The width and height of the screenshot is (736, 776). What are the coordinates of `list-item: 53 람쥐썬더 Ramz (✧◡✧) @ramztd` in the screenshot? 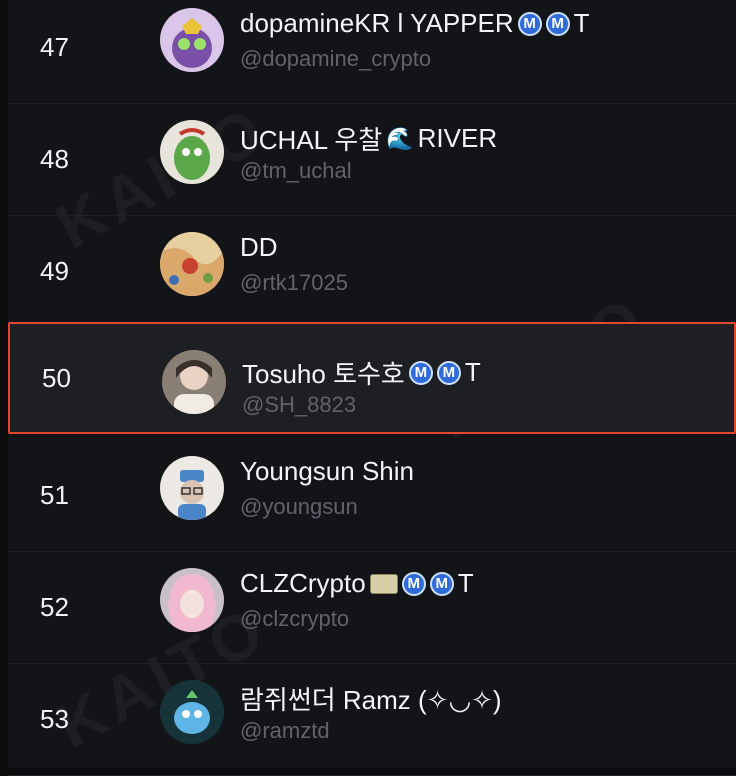 It's located at (372, 720).